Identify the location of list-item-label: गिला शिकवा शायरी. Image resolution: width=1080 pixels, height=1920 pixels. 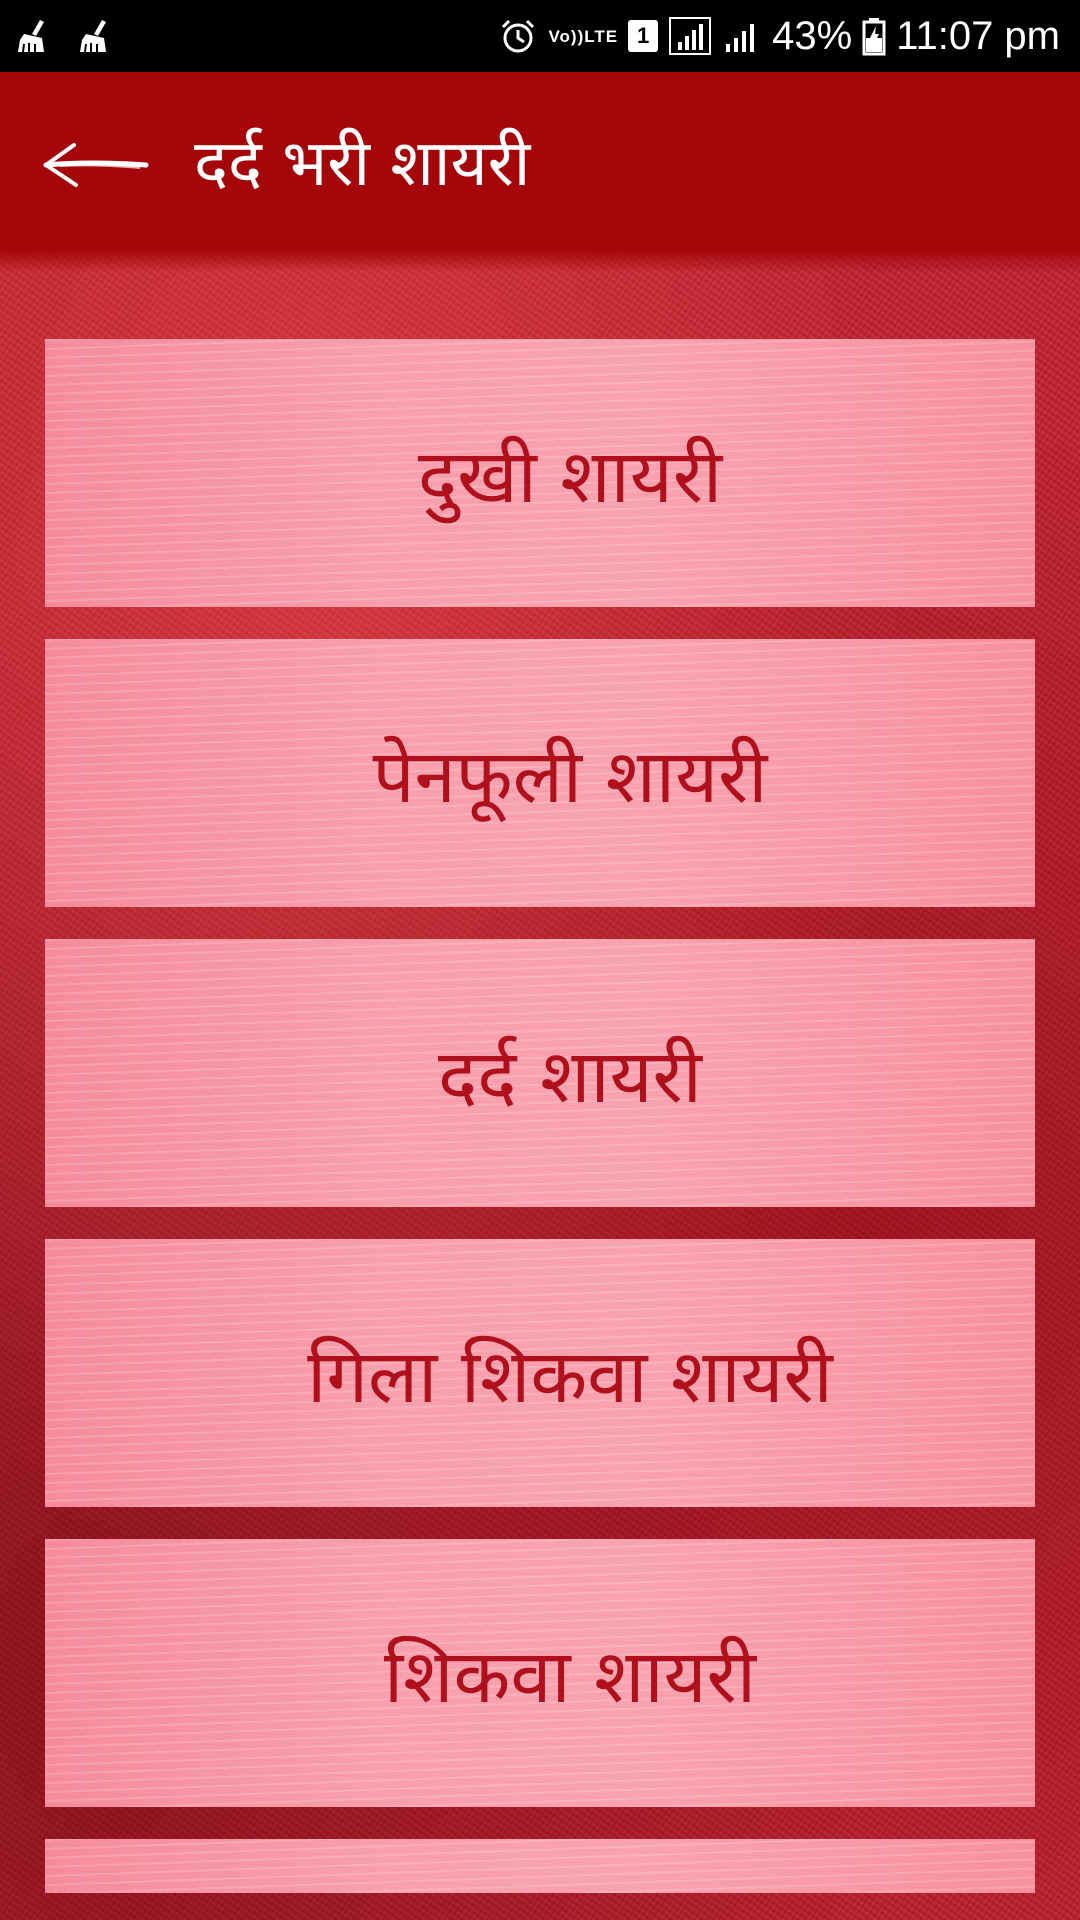
(570, 1376).